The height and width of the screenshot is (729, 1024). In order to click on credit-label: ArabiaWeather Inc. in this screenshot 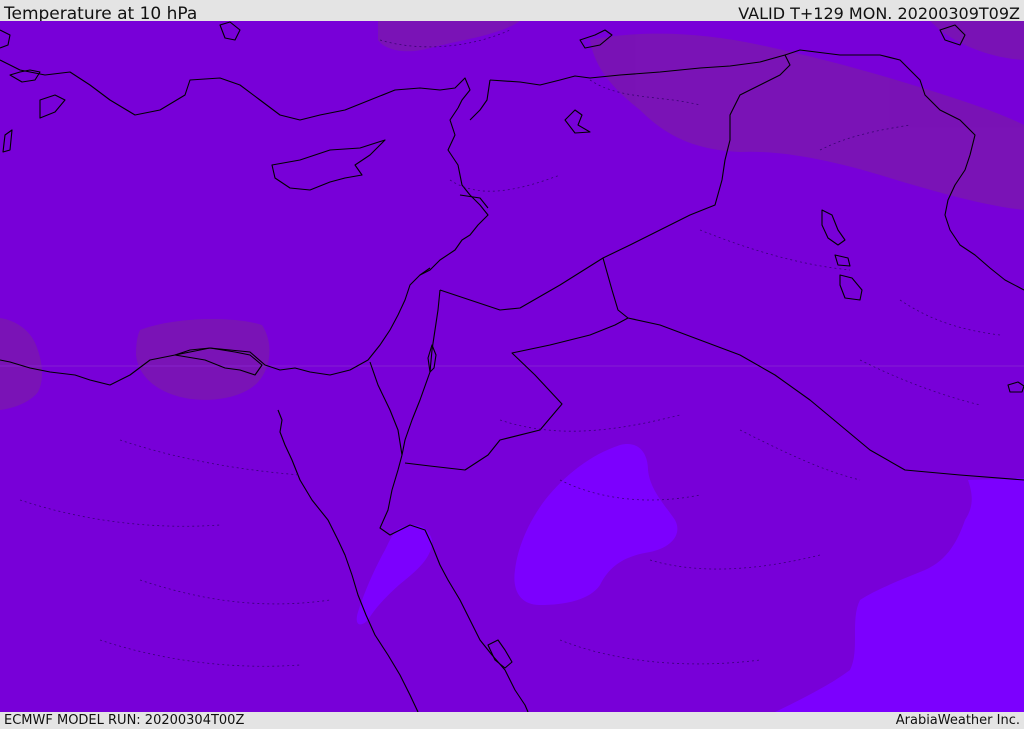, I will do `click(957, 720)`.